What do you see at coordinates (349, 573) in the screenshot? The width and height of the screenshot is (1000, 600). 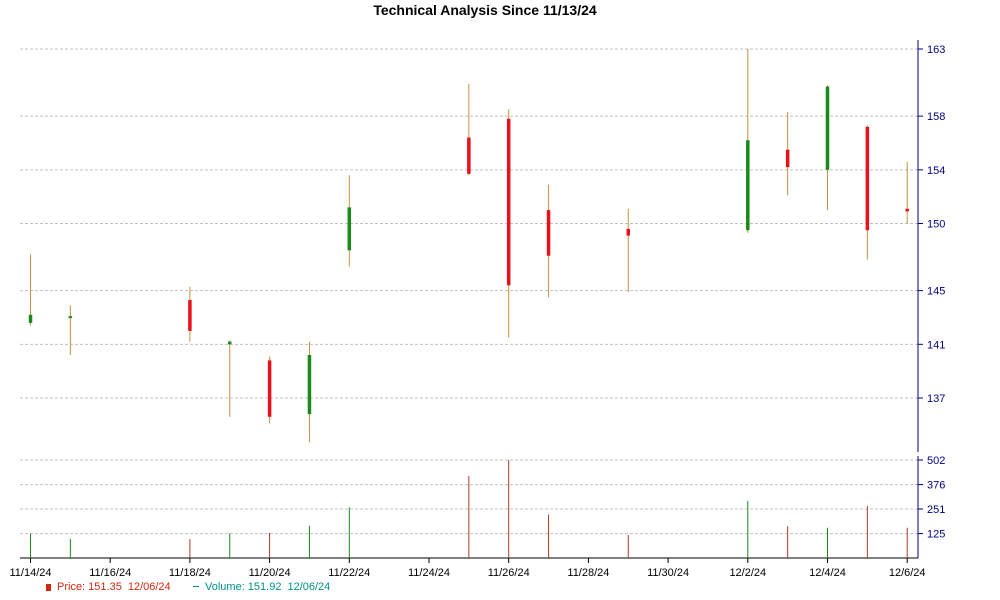 I see `x-tick-label: 11/22/24` at bounding box center [349, 573].